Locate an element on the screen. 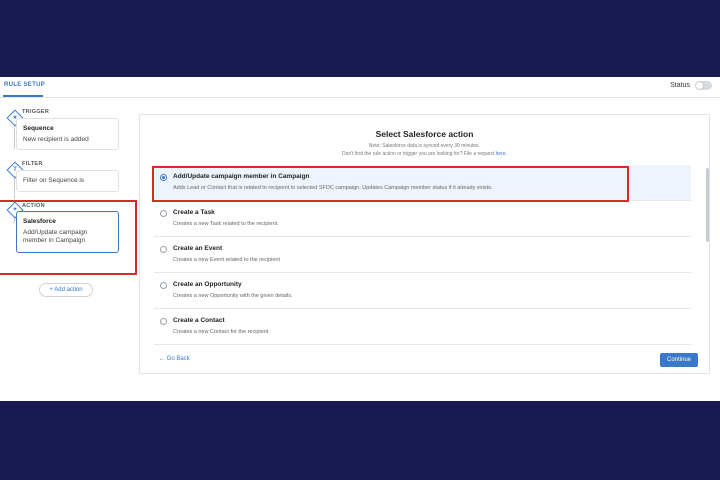  trigger-desc: New recipient is added is located at coordinates (56, 139).